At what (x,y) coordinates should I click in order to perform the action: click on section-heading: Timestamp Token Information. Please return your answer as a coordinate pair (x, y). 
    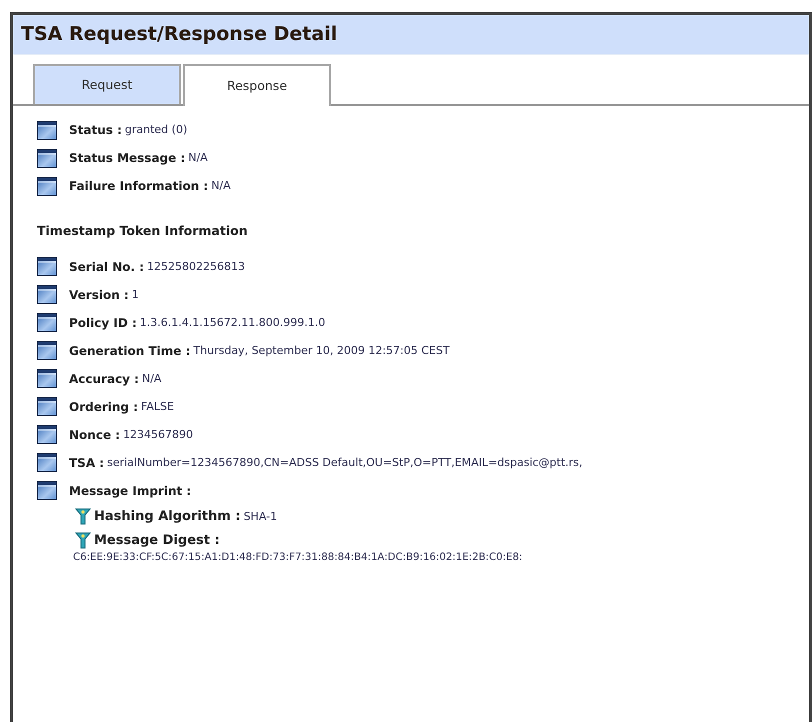
    Looking at the image, I should click on (142, 231).